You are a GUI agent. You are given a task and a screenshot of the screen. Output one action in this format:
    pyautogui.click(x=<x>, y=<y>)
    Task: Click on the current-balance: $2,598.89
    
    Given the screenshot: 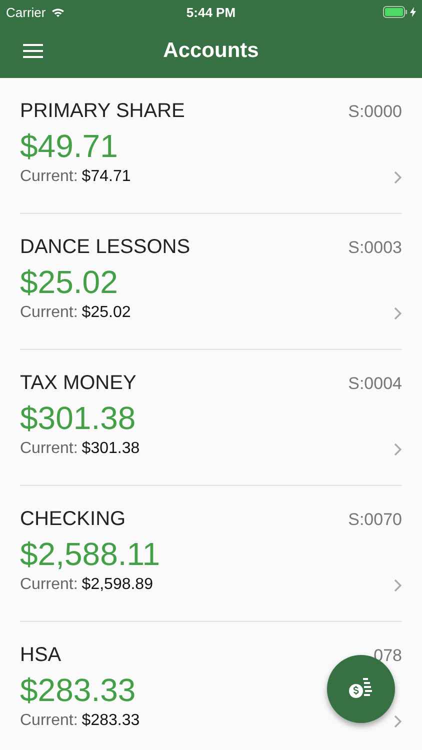 What is the action you would take?
    pyautogui.click(x=117, y=585)
    